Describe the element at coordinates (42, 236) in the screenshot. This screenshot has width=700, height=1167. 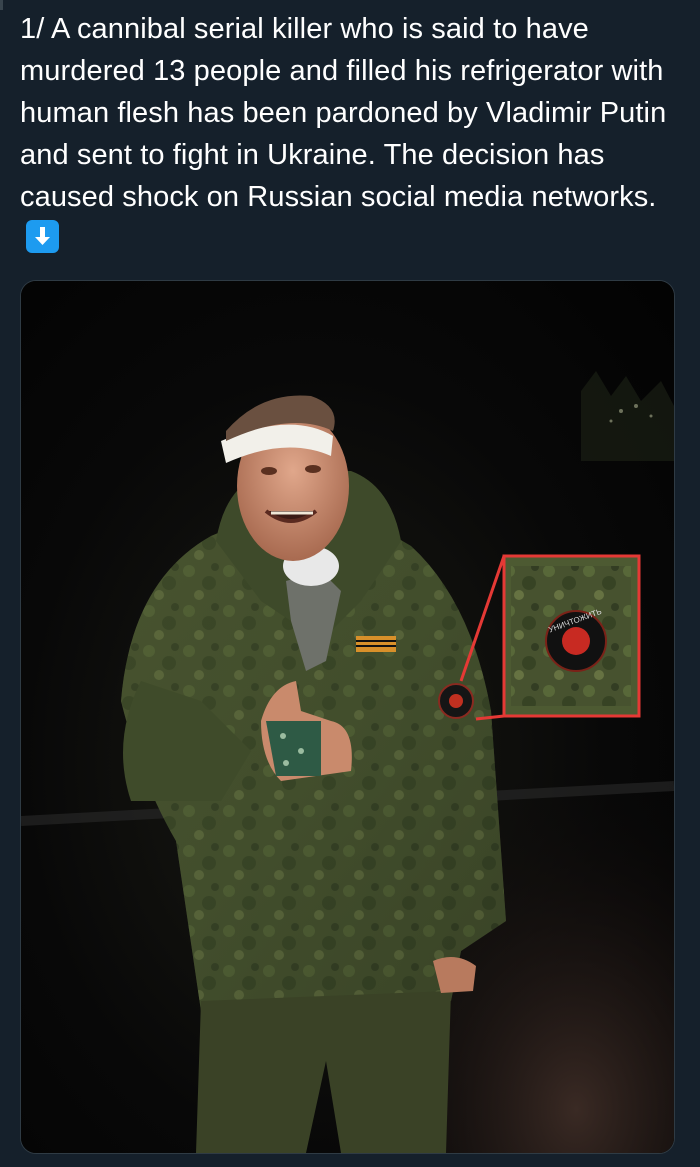
I see `down-arrow-emoji-icon` at that location.